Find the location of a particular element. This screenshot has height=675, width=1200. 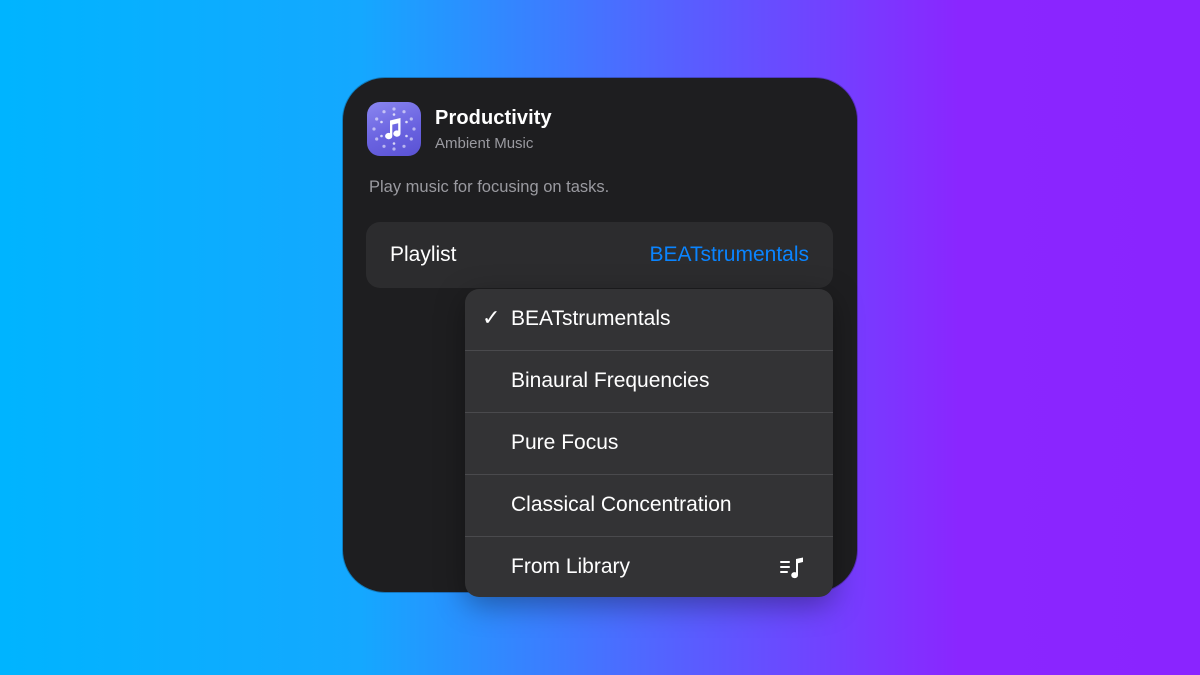

menu-item-beatstrumentals: ✓ BEATstrumentals is located at coordinates (649, 320).